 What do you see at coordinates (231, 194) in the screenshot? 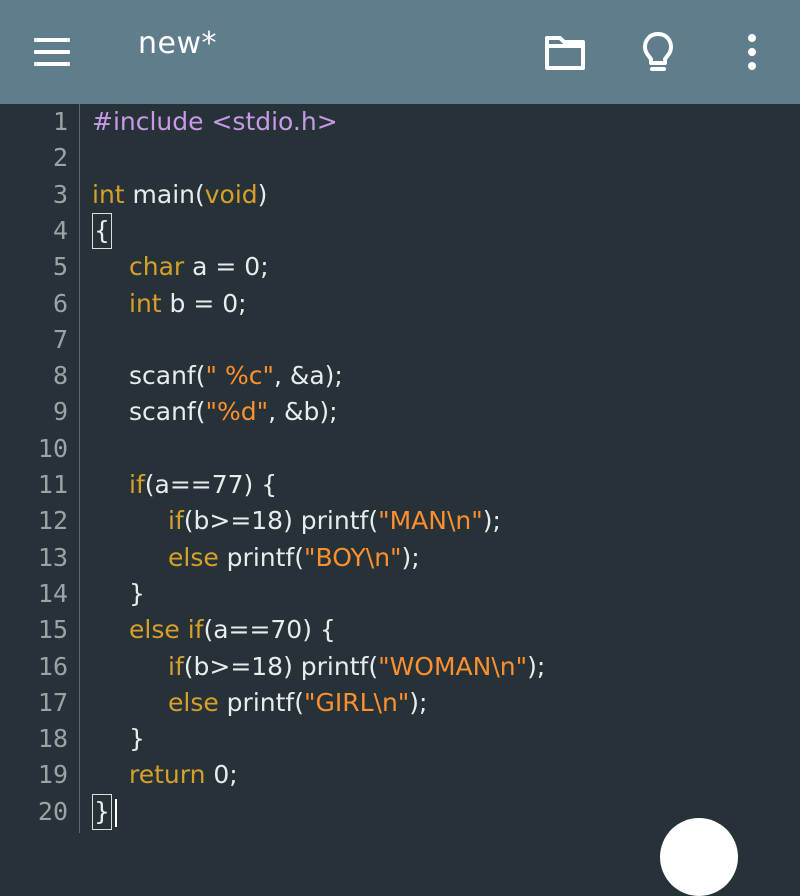
I see `code-token: void` at bounding box center [231, 194].